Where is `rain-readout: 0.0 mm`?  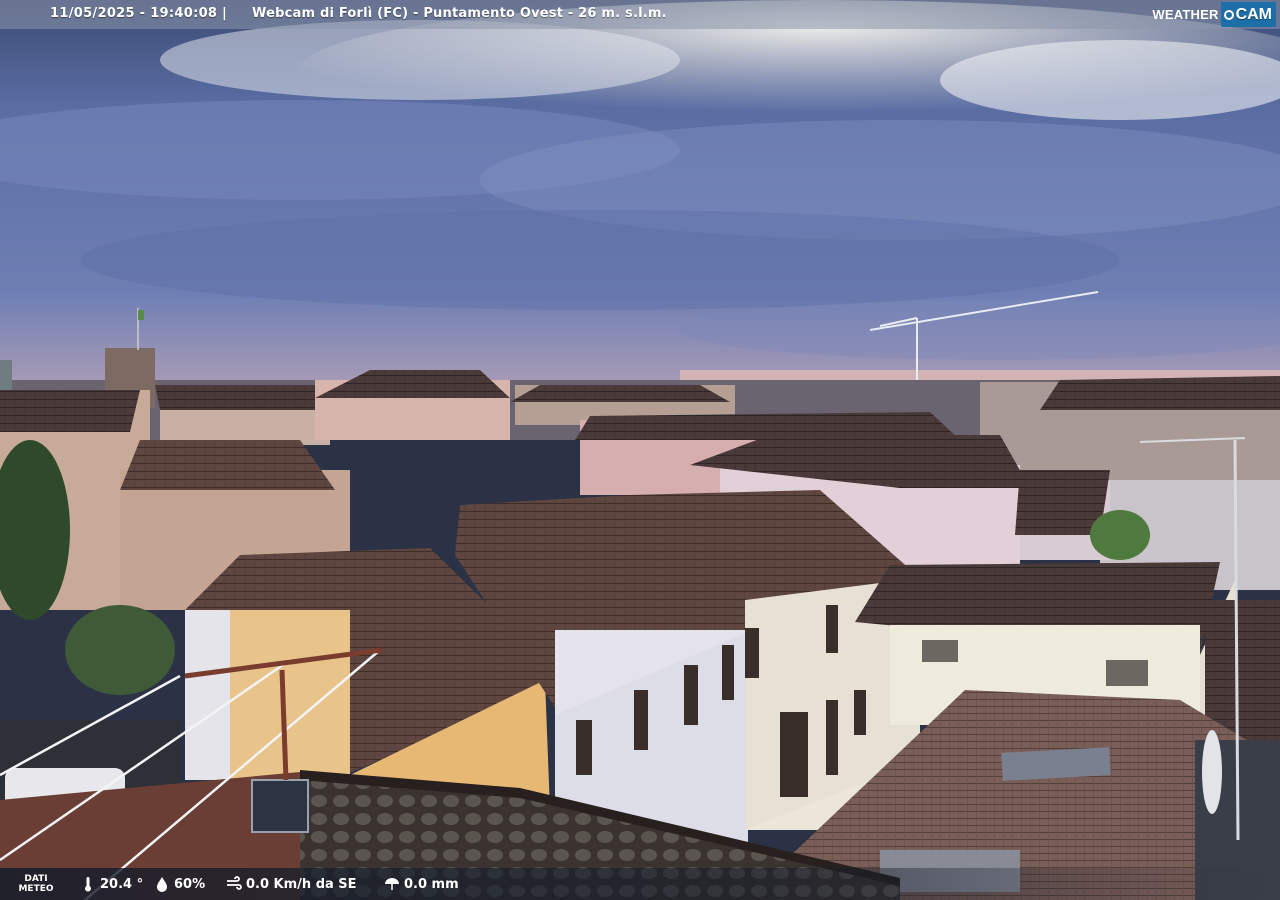 rain-readout: 0.0 mm is located at coordinates (421, 884).